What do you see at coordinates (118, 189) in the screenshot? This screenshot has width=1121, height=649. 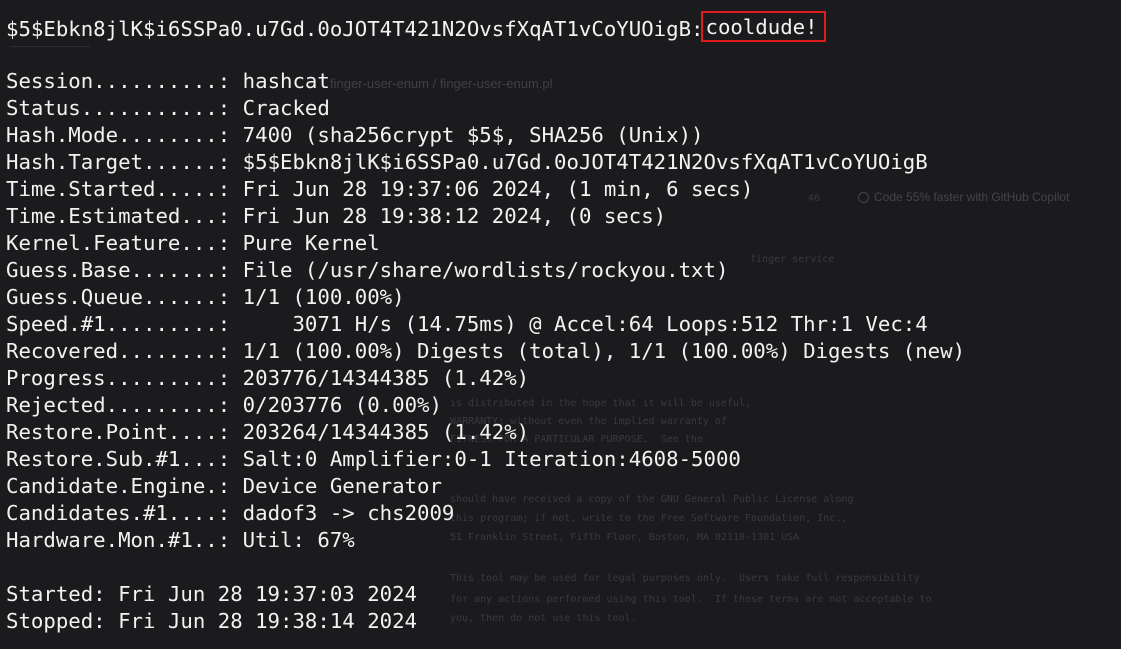 I see `status-key: Time.Started.....:` at bounding box center [118, 189].